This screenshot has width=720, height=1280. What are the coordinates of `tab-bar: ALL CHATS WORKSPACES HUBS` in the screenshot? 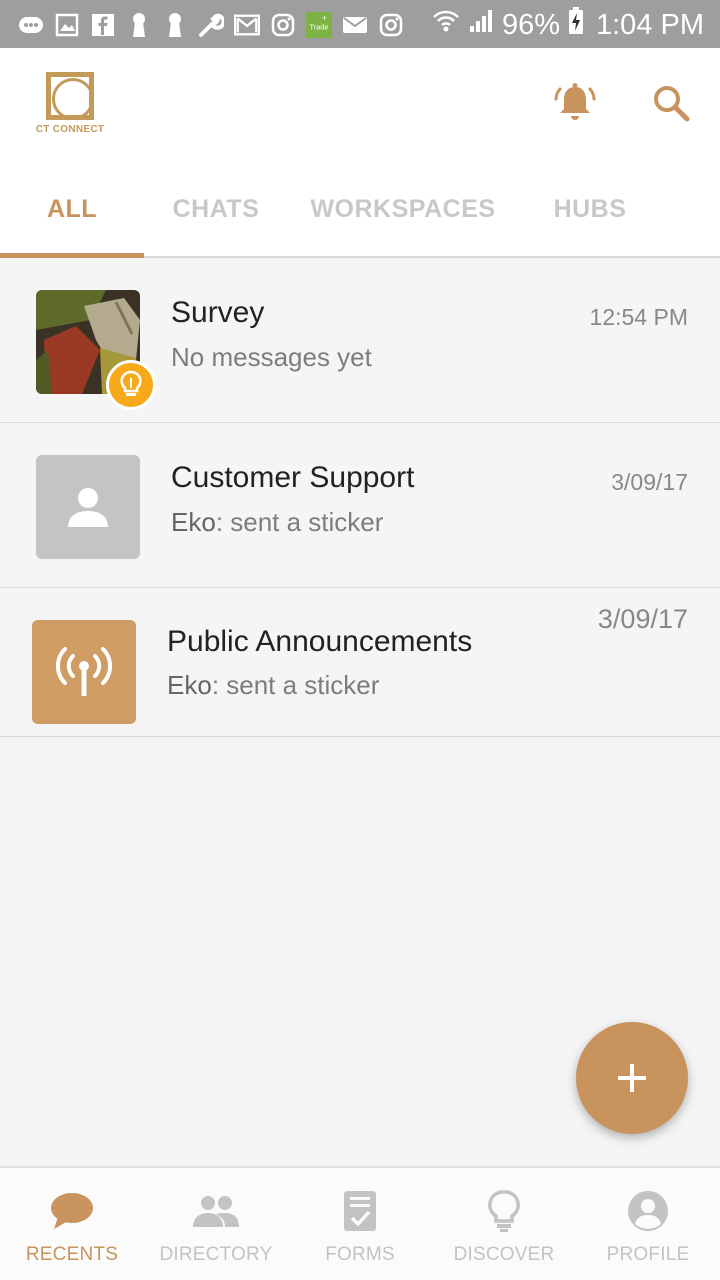 It's located at (360, 209).